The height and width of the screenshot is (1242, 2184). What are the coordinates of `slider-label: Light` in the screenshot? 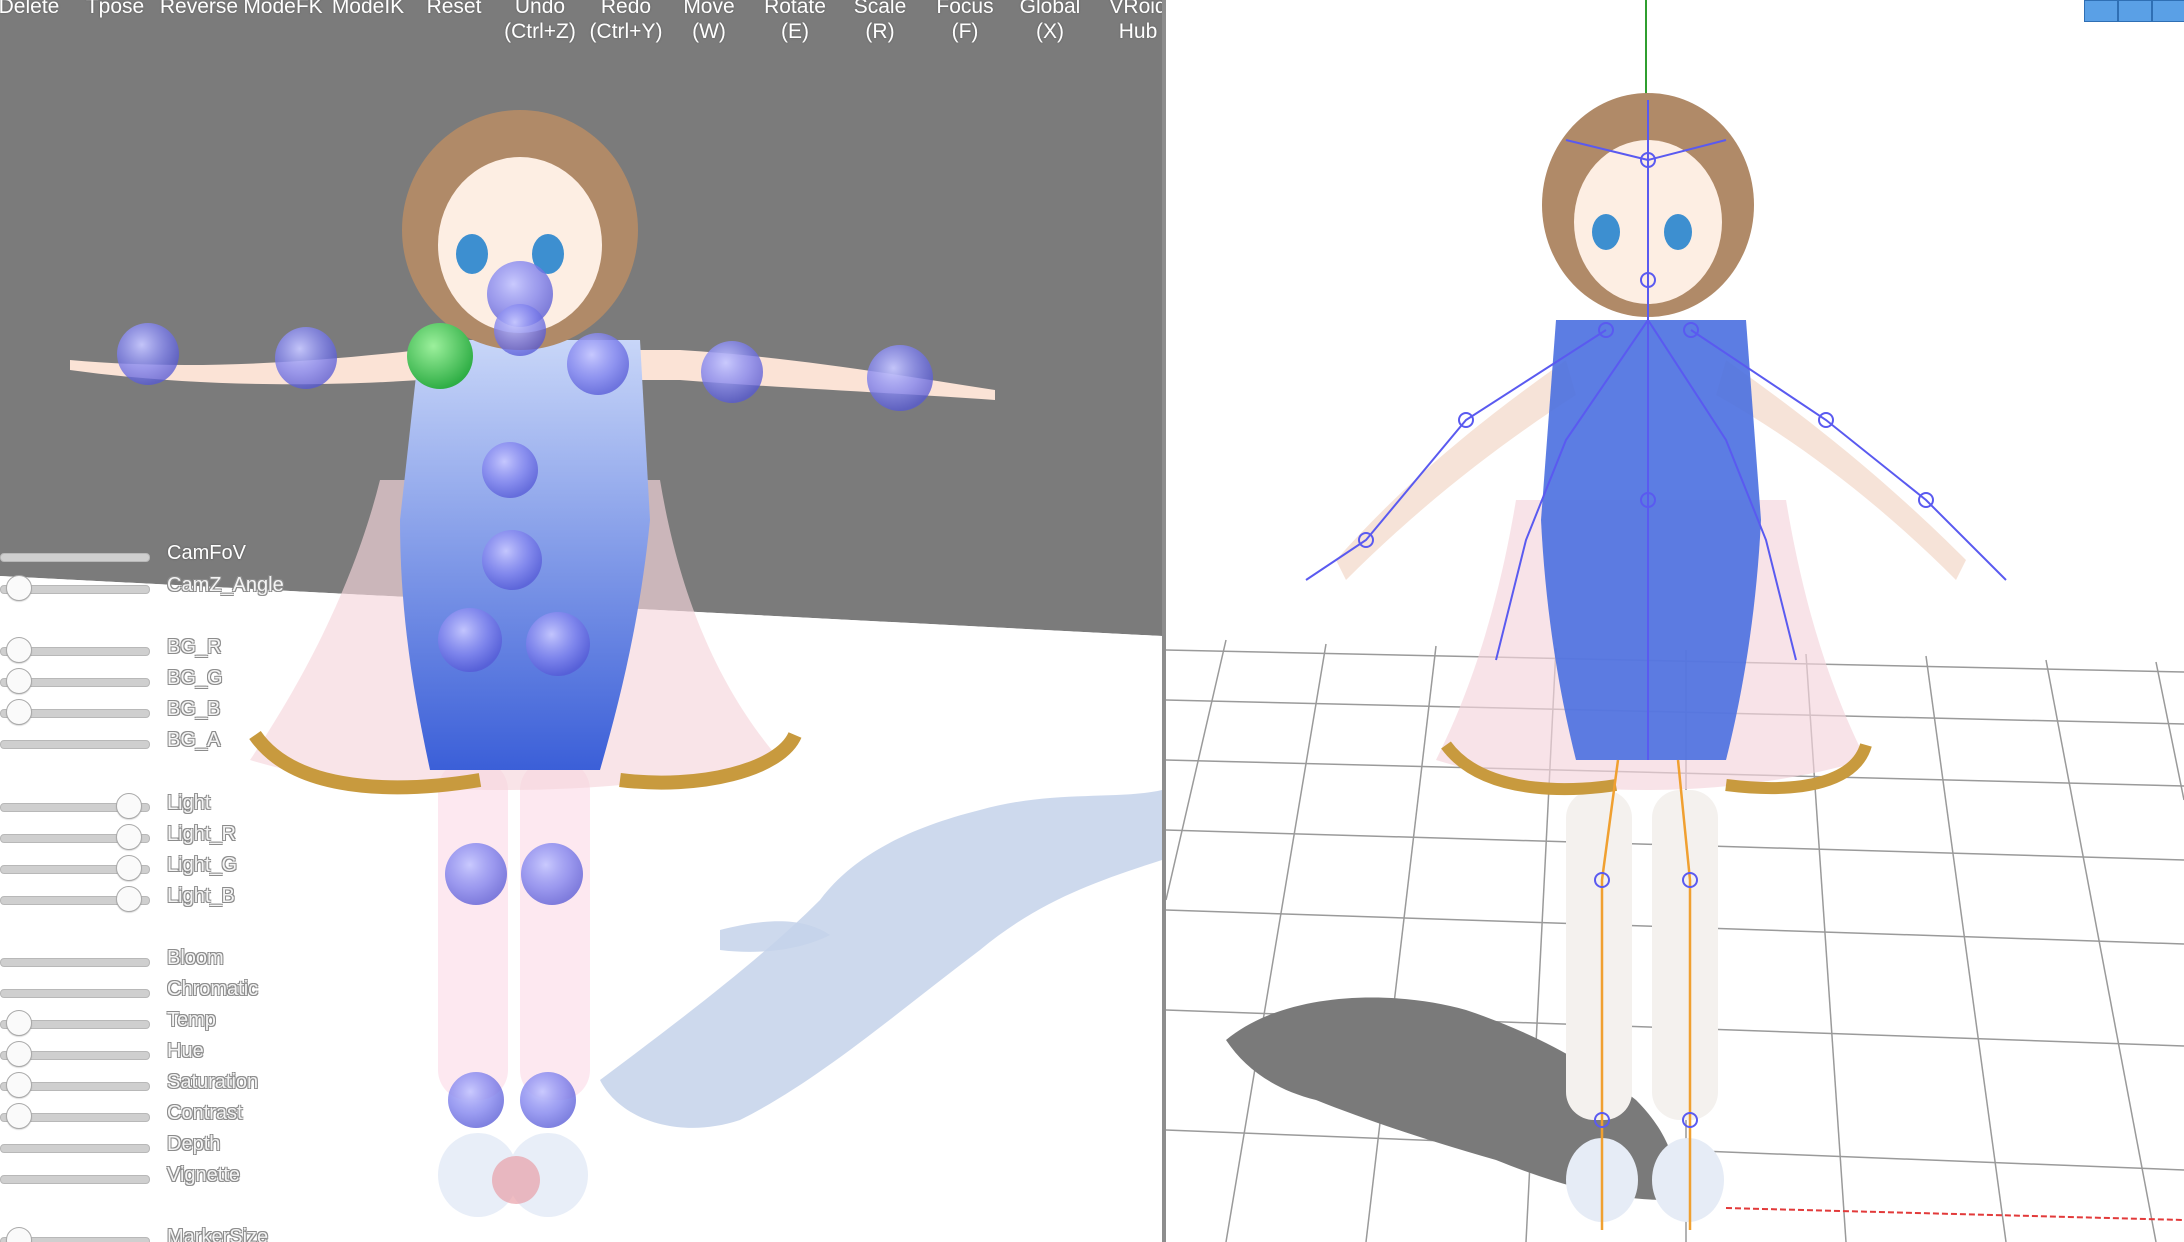 It's located at (189, 803).